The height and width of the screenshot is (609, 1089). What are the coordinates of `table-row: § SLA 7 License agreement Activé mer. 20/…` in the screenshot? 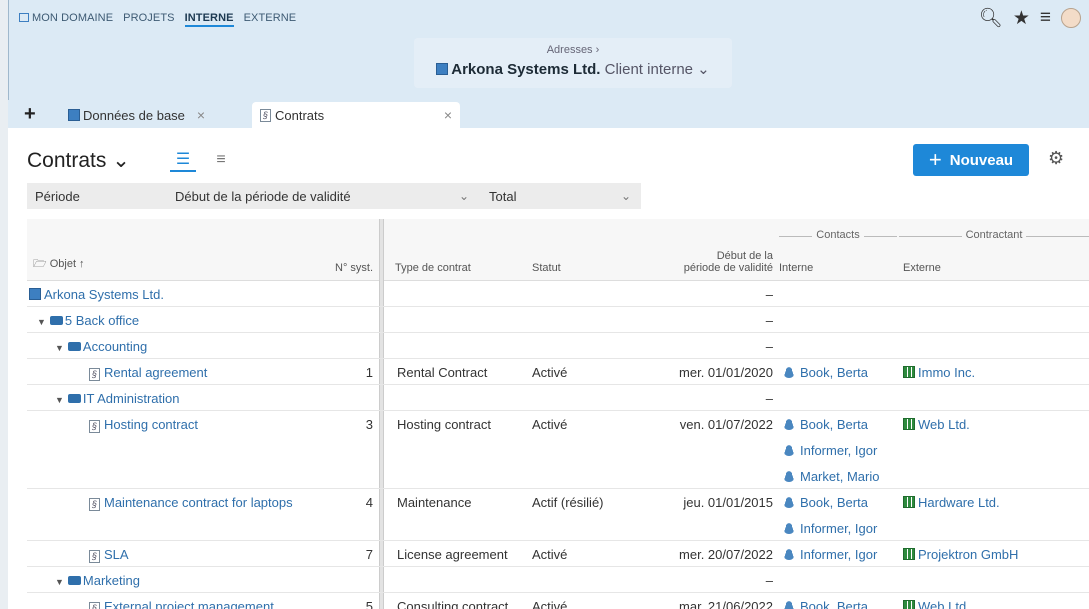 It's located at (558, 554).